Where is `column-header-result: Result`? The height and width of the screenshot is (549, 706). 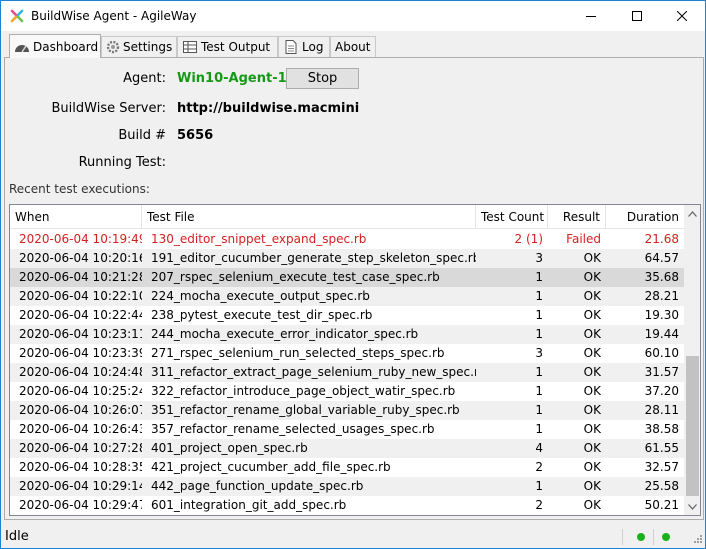 column-header-result: Result is located at coordinates (577, 217).